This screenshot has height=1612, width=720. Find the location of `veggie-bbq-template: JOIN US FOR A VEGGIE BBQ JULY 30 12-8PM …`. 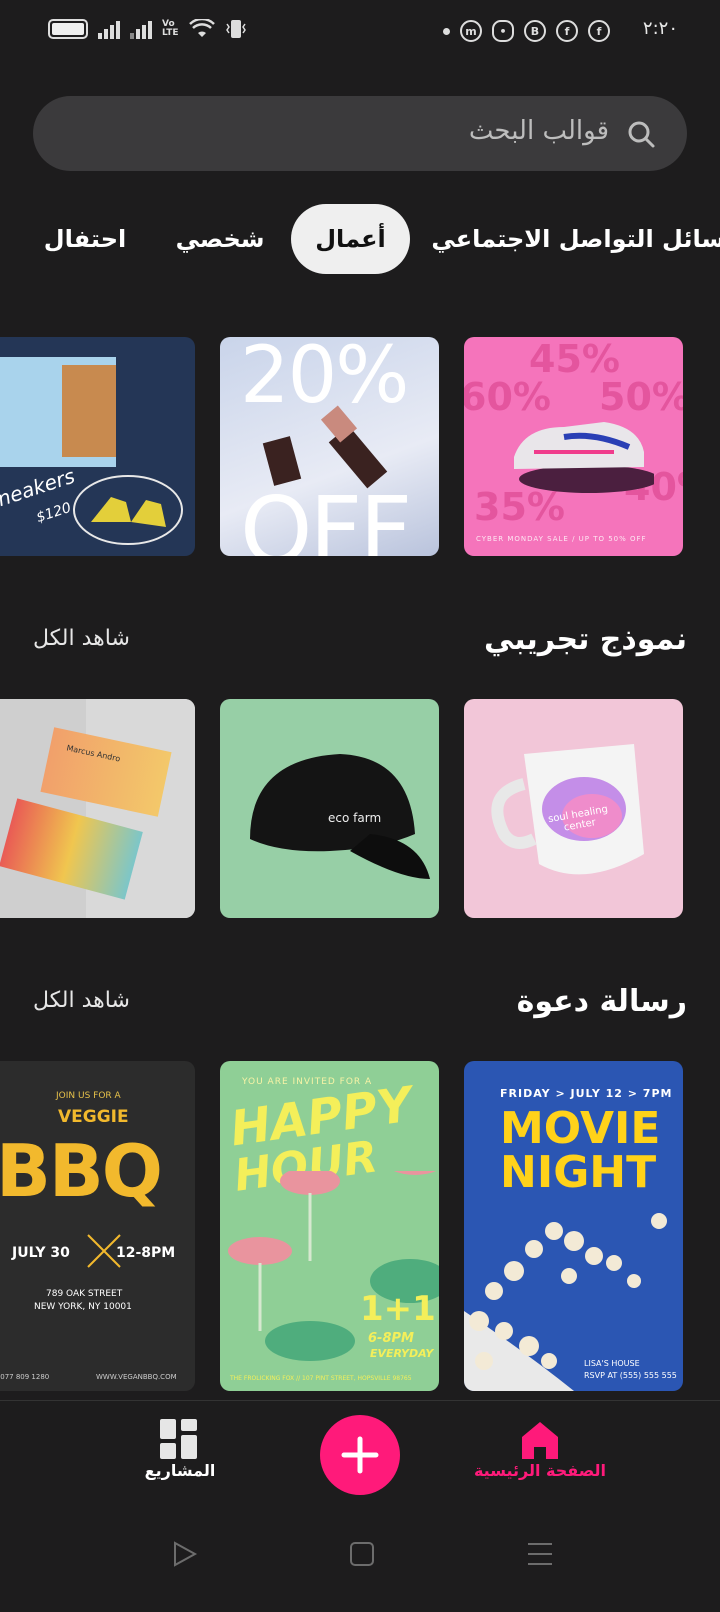

veggie-bbq-template: JOIN US FOR A VEGGIE BBQ JULY 30 12-8PM … is located at coordinates (97, 1226).